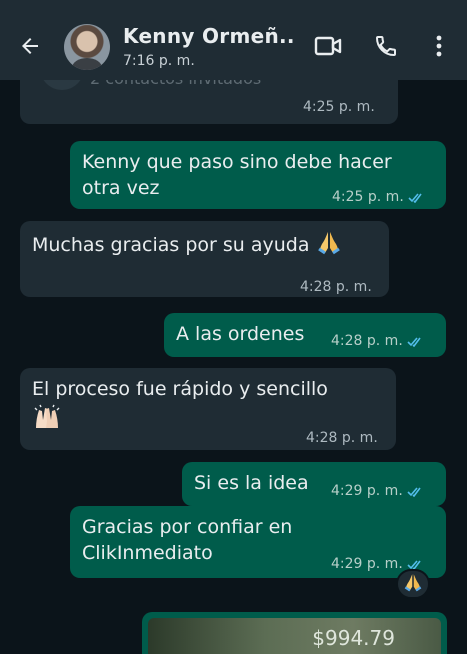 The image size is (467, 654). I want to click on message-text: Muchas gracias por su ayuda, so click(171, 245).